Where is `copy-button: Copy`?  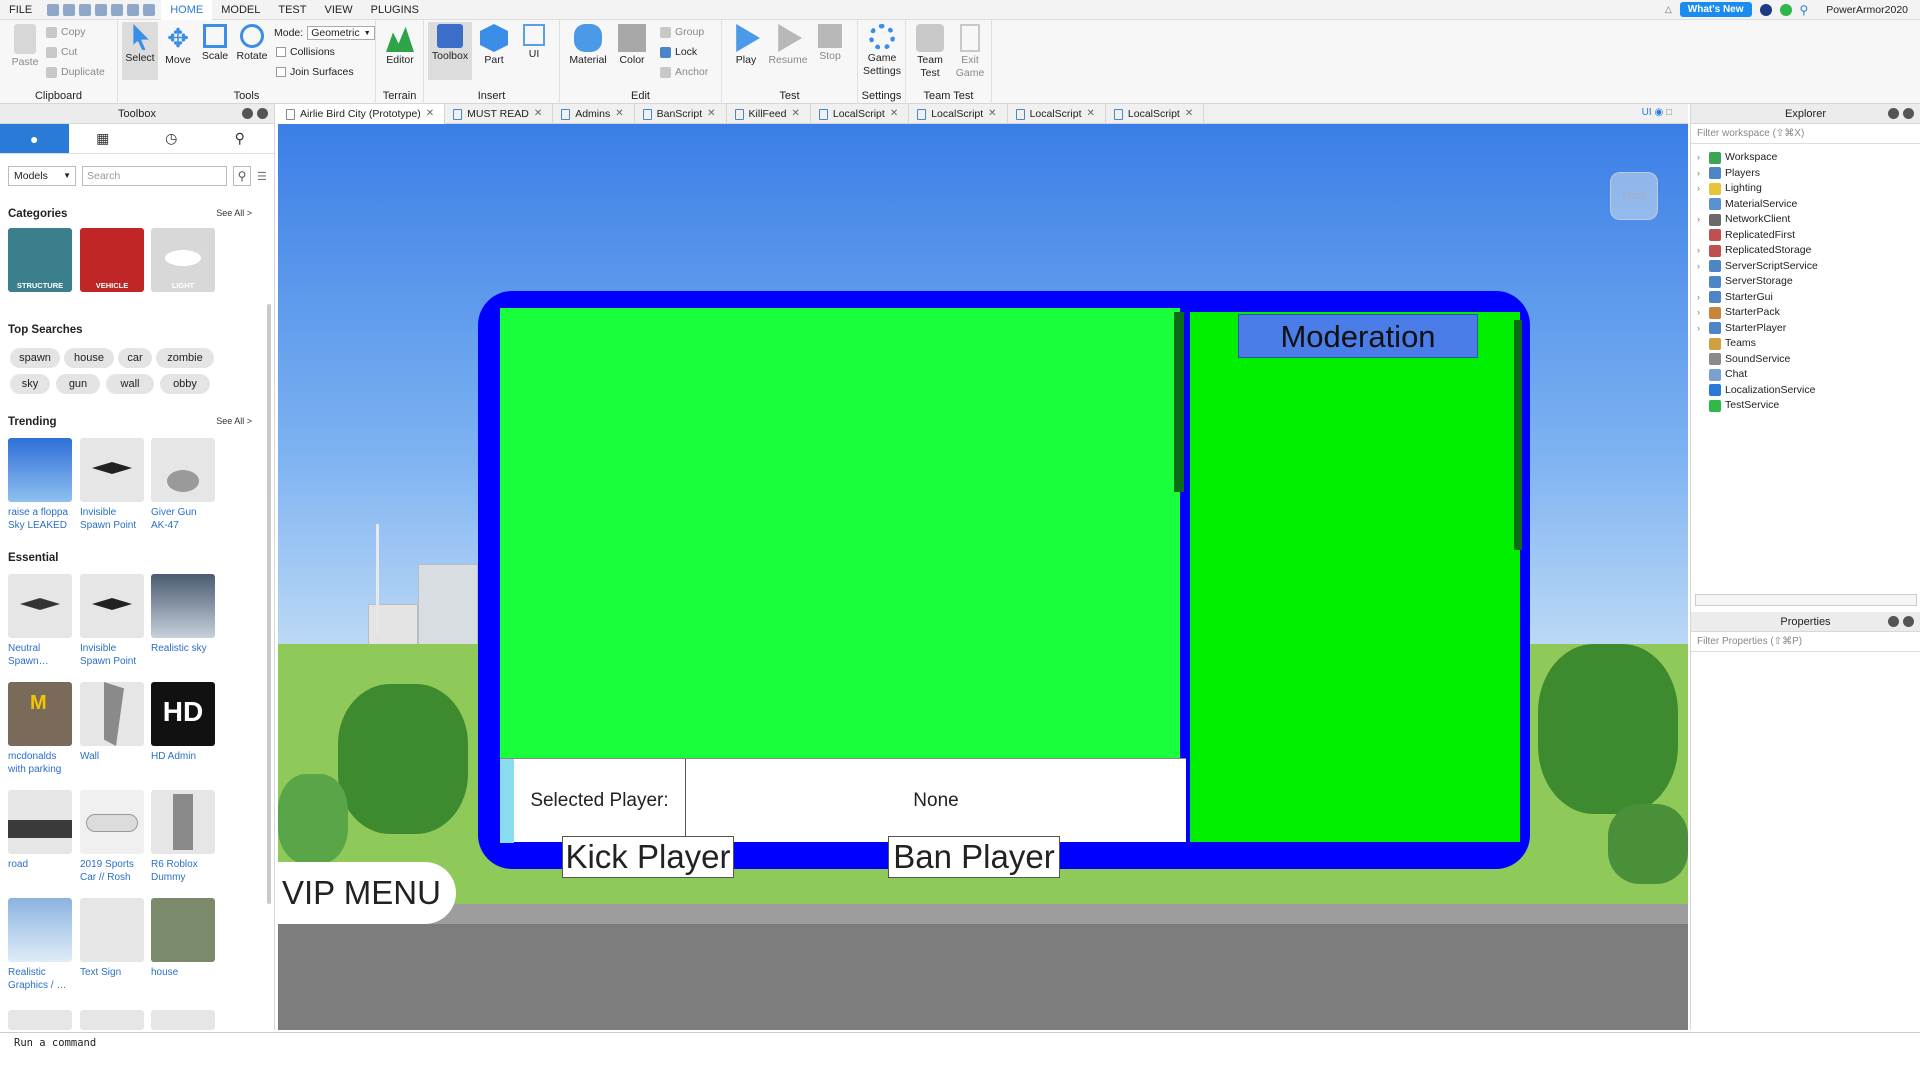 copy-button: Copy is located at coordinates (66, 32).